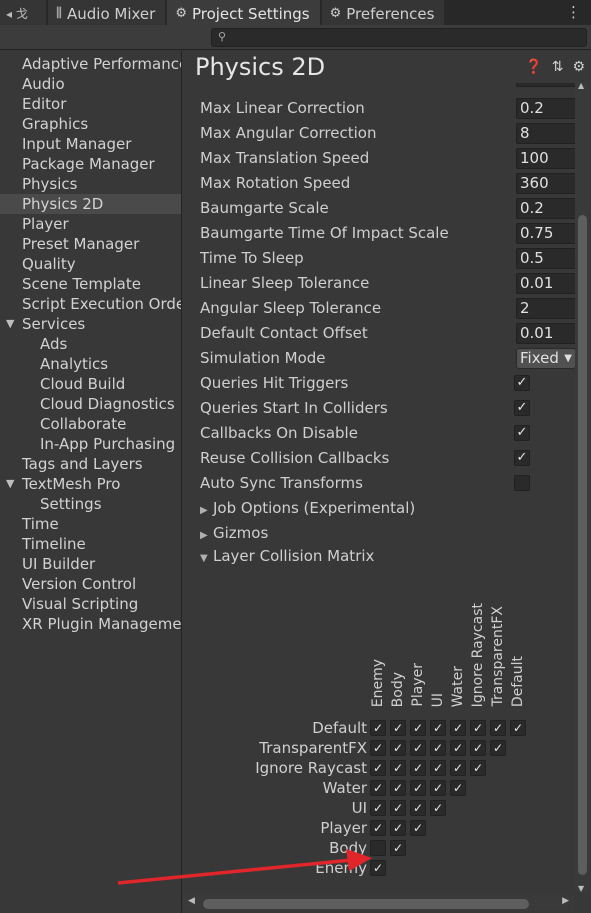 The width and height of the screenshot is (591, 913). I want to click on help-icon: ❓, so click(533, 67).